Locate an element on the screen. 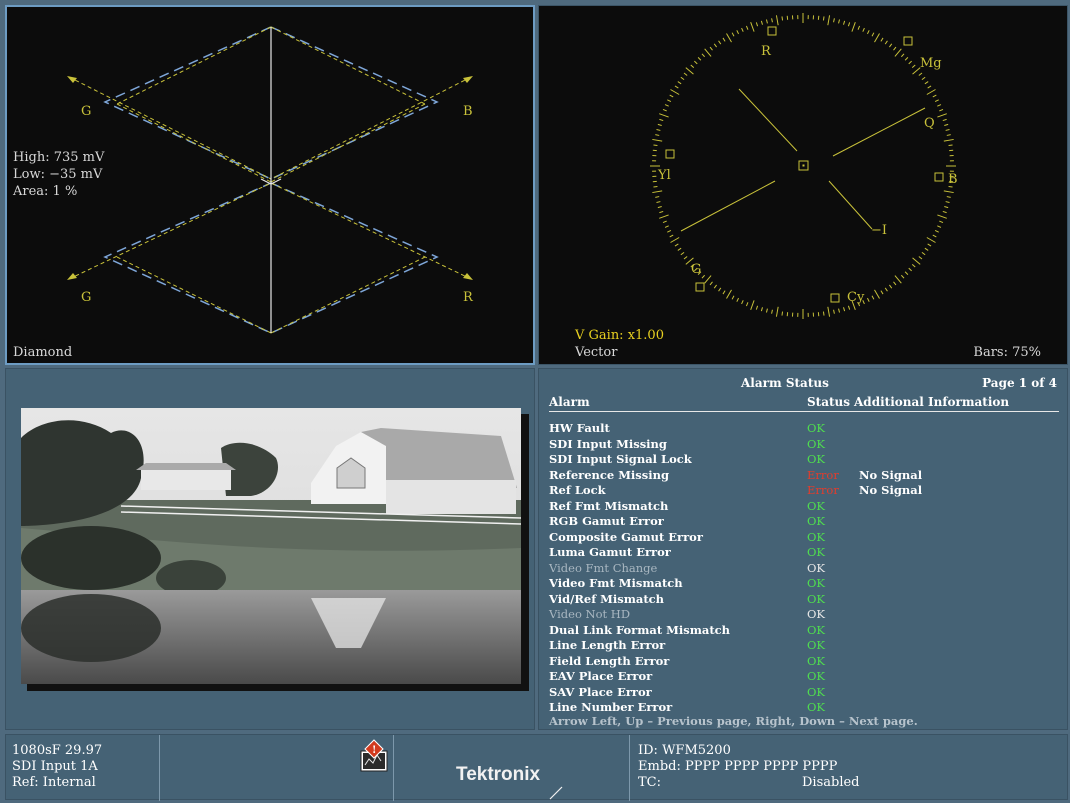  alarm-name: SAV Place Error is located at coordinates (600, 691).